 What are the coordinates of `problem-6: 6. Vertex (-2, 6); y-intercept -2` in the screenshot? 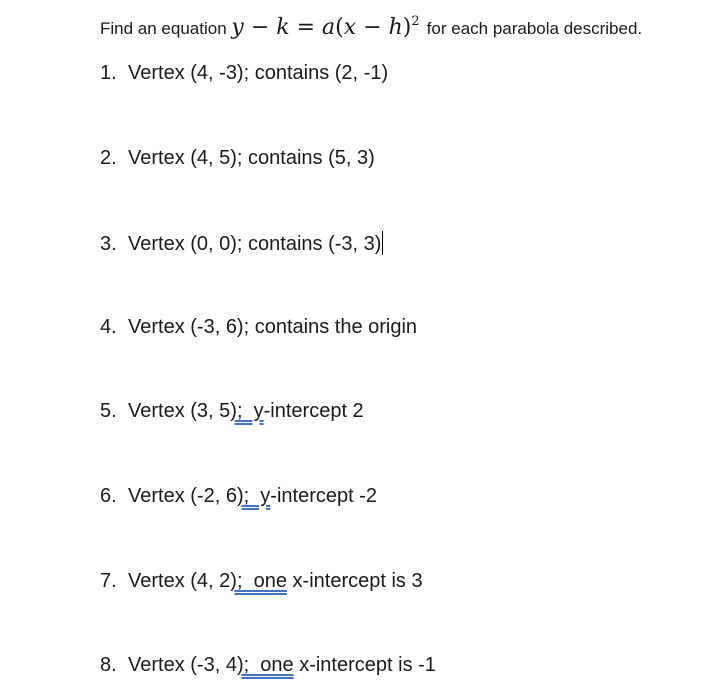 It's located at (238, 496).